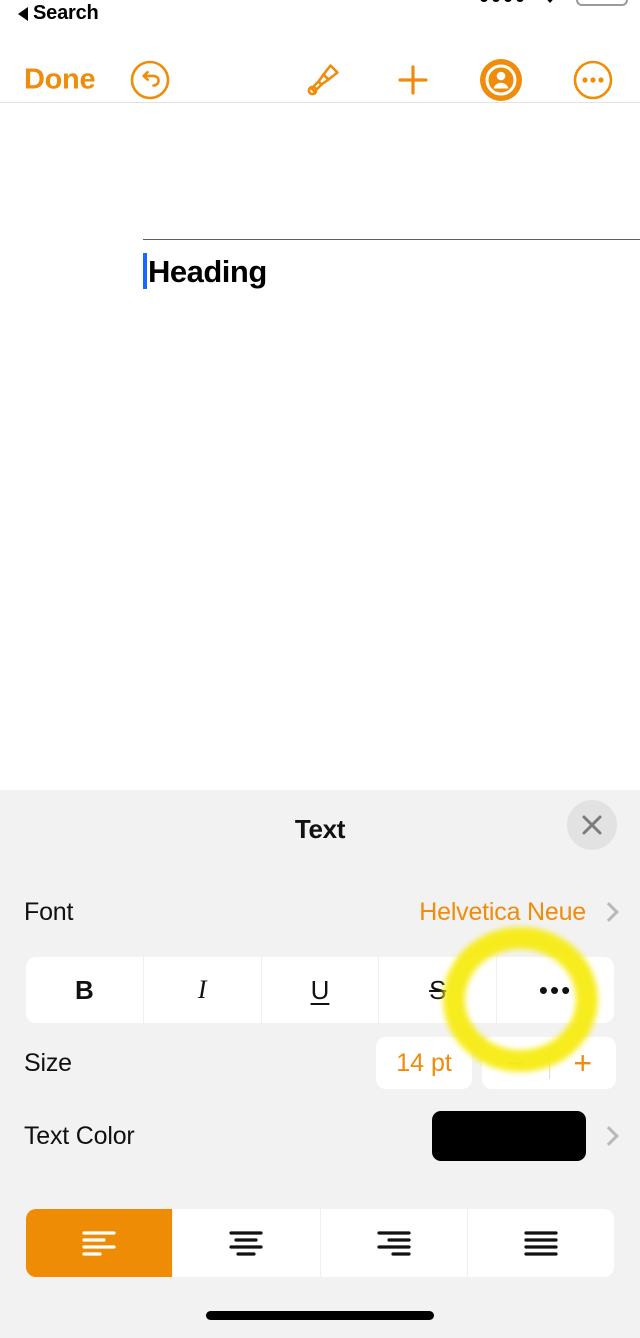 The height and width of the screenshot is (1338, 640). I want to click on panel-header: Text, so click(320, 825).